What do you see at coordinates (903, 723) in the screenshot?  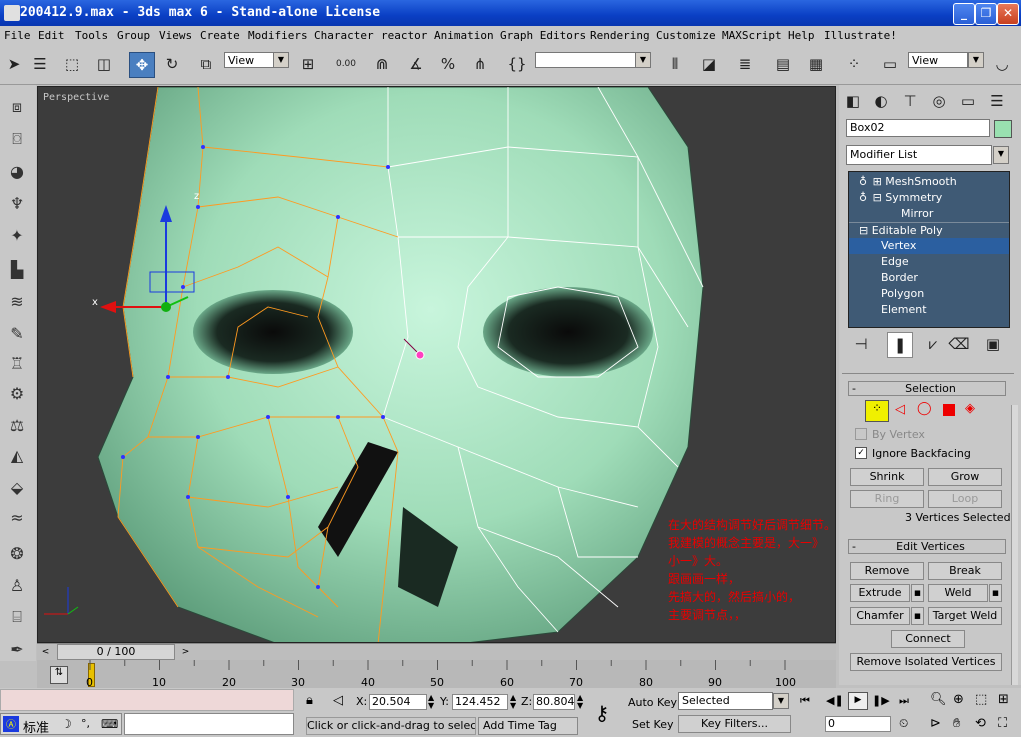 I see `time-configuration-icon: ⏲` at bounding box center [903, 723].